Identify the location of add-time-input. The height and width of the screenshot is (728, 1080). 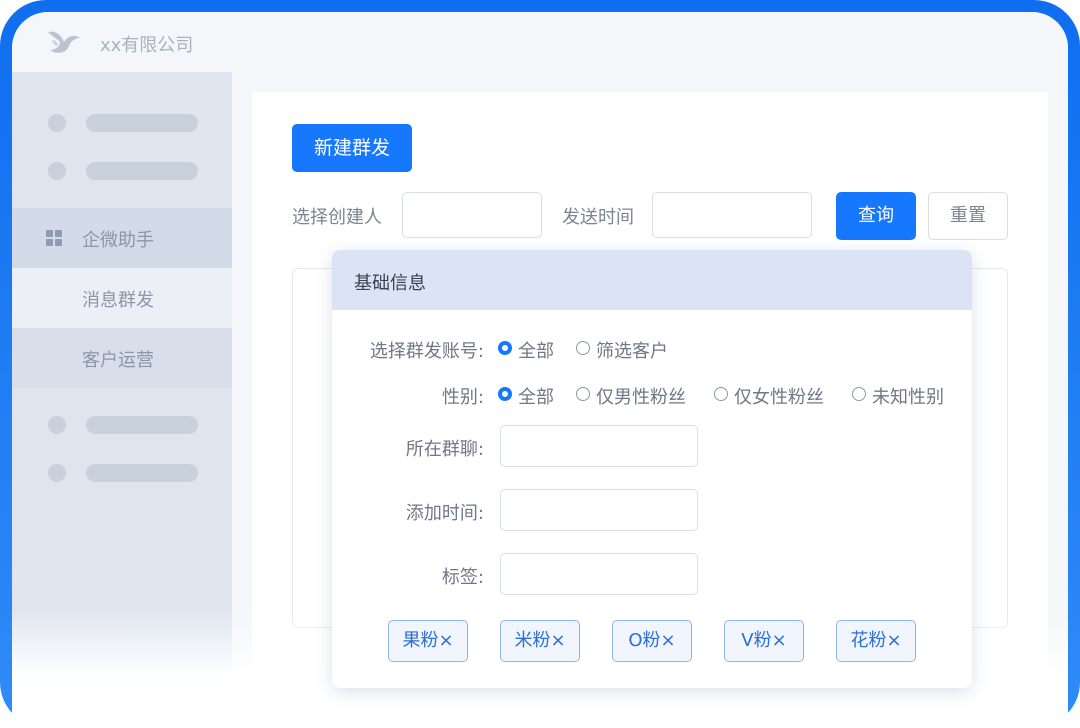
(599, 510).